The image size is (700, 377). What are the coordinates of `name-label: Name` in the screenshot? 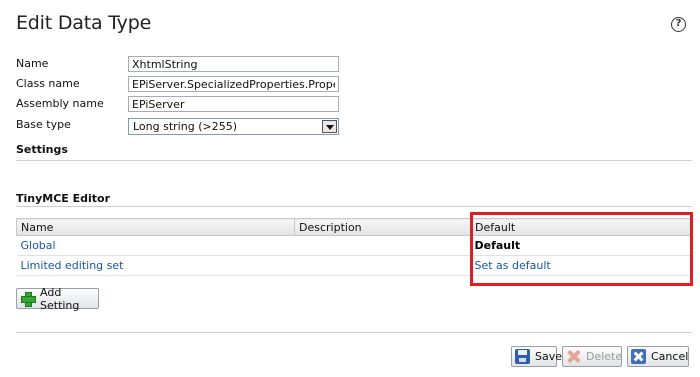 It's located at (32, 63).